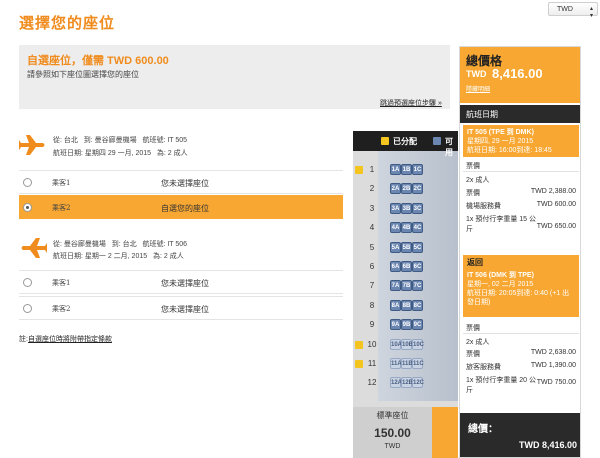 The width and height of the screenshot is (600, 458). What do you see at coordinates (417, 247) in the screenshot?
I see `seat-button: 5C` at bounding box center [417, 247].